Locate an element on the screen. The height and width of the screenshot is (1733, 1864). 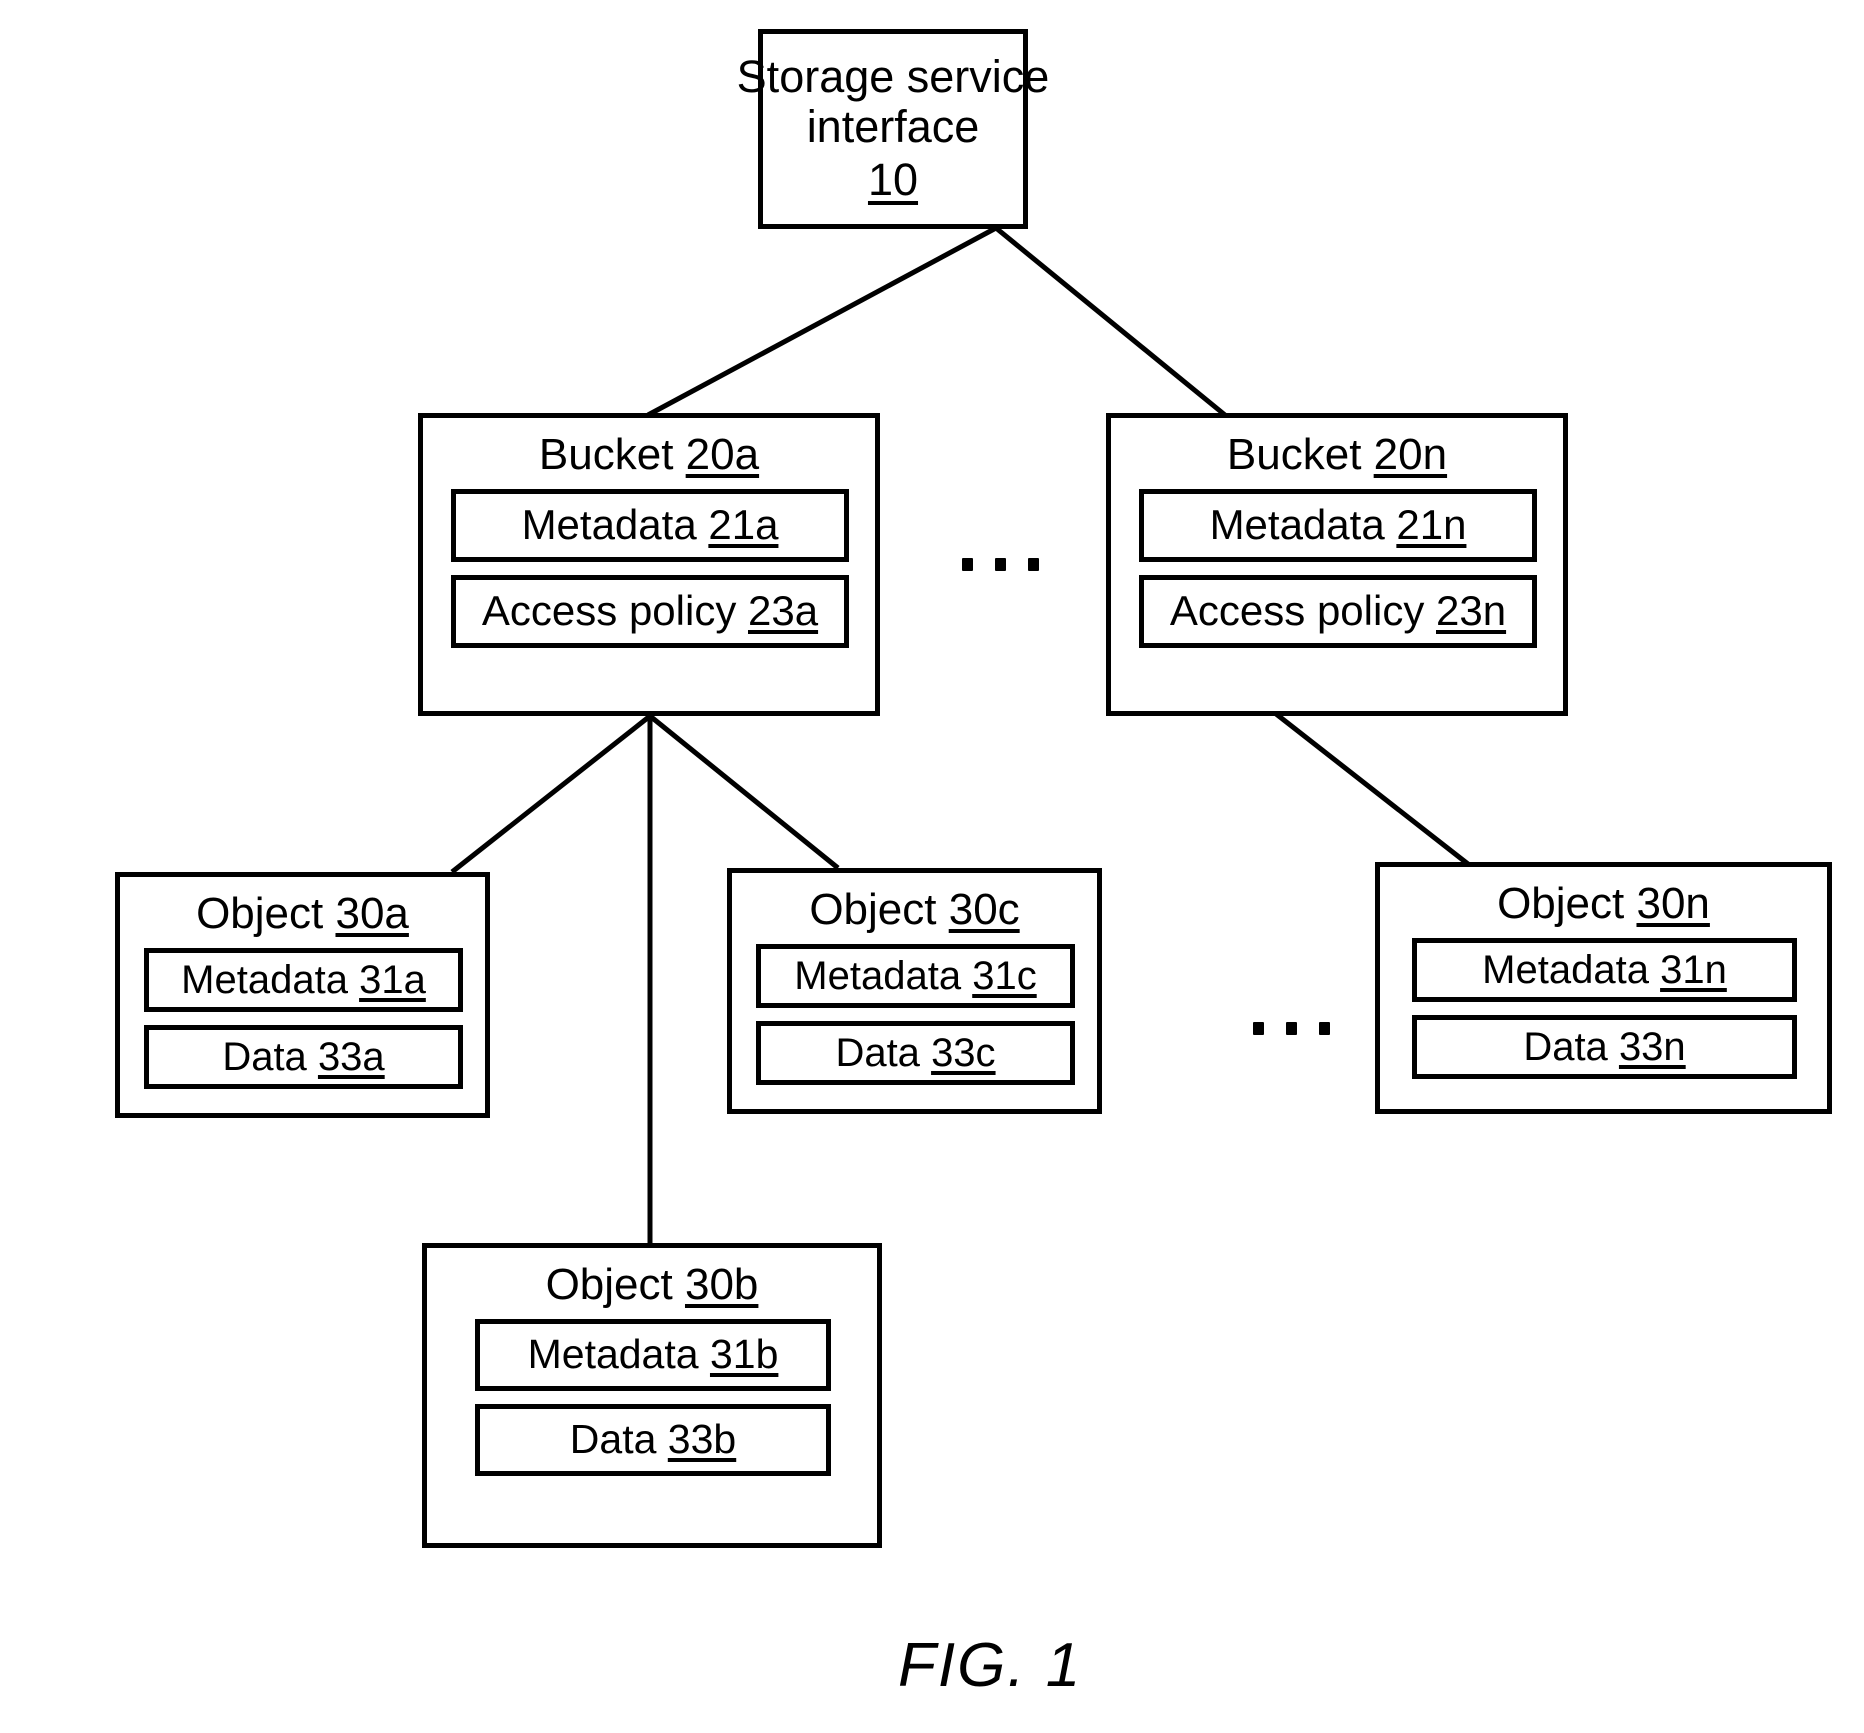
object-30a-title: Object 30a is located at coordinates (302, 913).